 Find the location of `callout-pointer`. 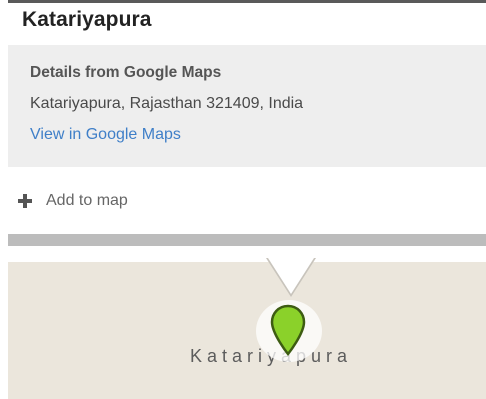

callout-pointer is located at coordinates (291, 276).